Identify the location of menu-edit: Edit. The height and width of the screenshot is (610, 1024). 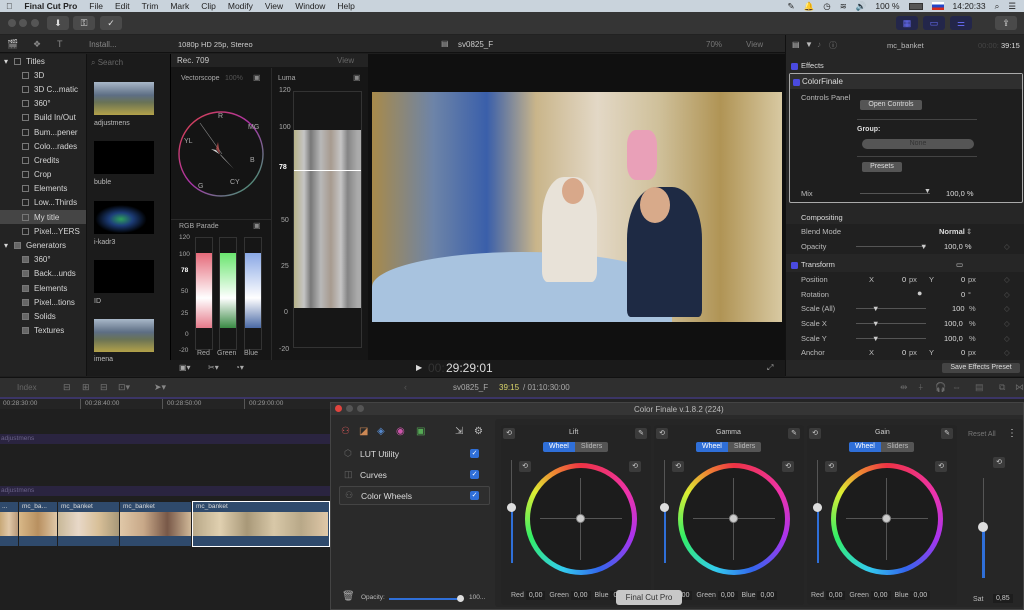
(122, 6).